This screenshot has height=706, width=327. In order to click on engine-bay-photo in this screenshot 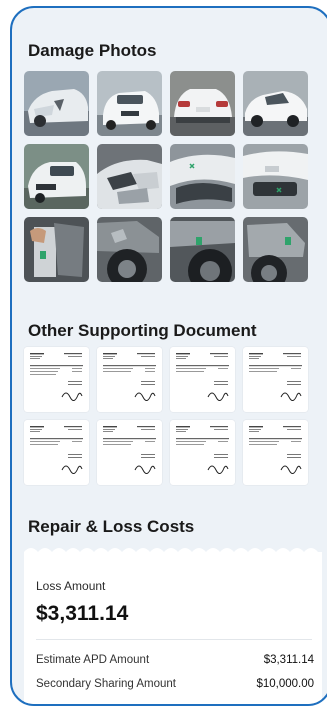, I will do `click(56, 249)`.